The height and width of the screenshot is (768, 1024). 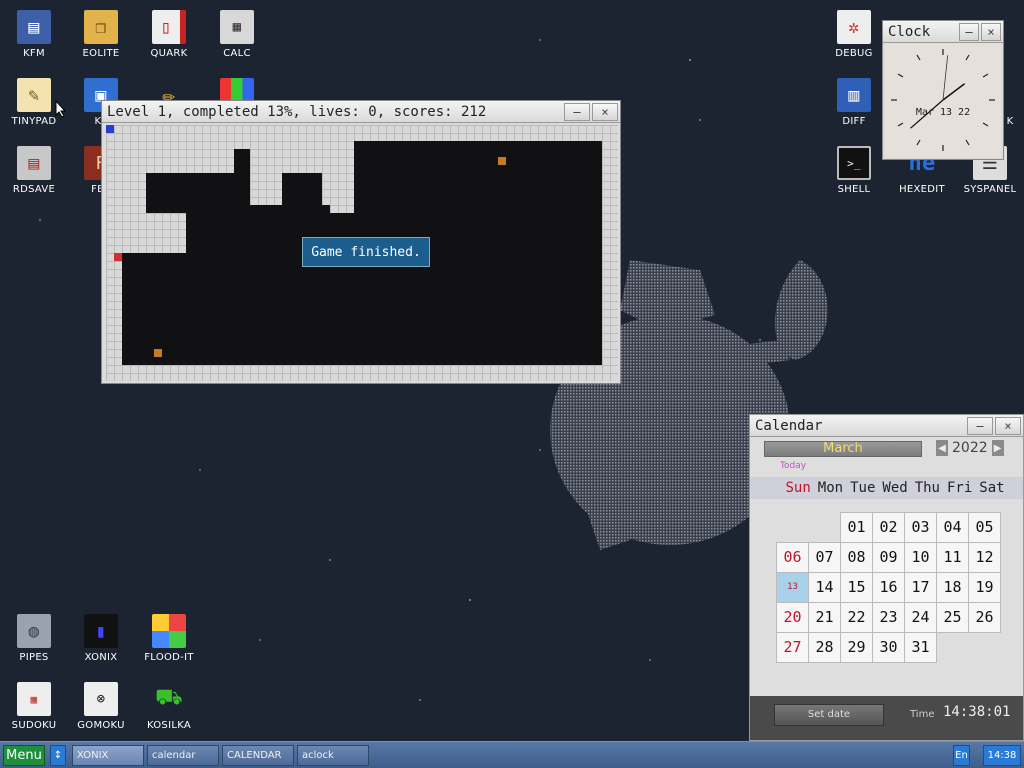 What do you see at coordinates (854, 163) in the screenshot?
I see `terminal-icon: >_` at bounding box center [854, 163].